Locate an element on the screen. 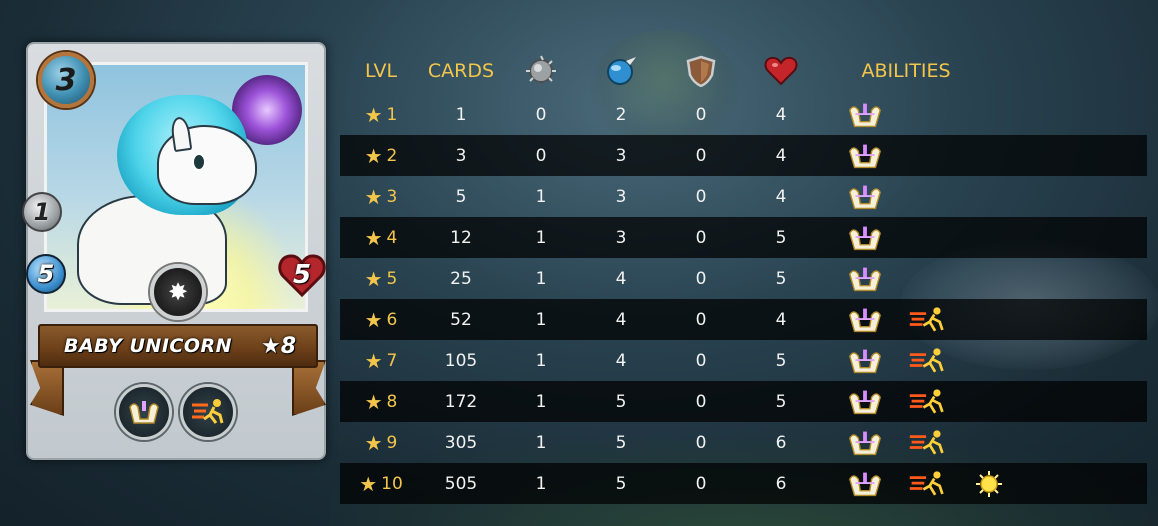 This screenshot has width=1158, height=526. header-lvl: LVL is located at coordinates (381, 71).